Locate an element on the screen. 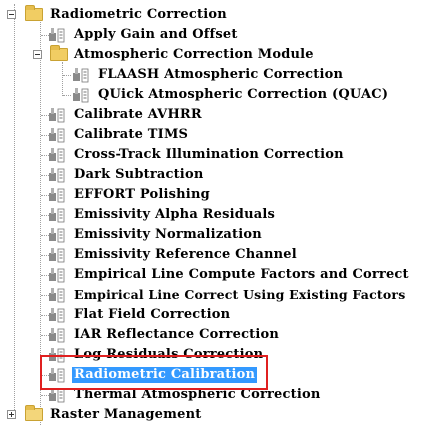  tree-item-label: Calibrate AVHRR is located at coordinates (138, 114).